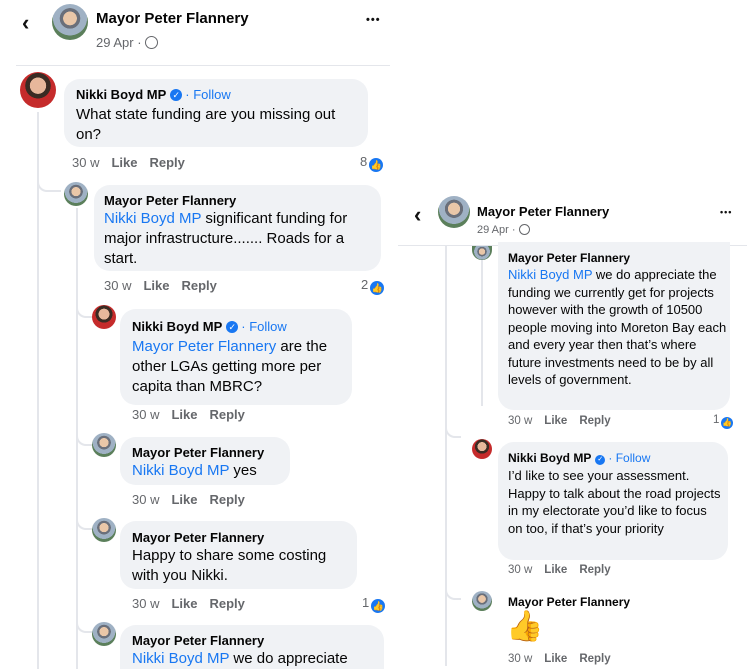  I want to click on reaction-count: 2 👍, so click(373, 286).